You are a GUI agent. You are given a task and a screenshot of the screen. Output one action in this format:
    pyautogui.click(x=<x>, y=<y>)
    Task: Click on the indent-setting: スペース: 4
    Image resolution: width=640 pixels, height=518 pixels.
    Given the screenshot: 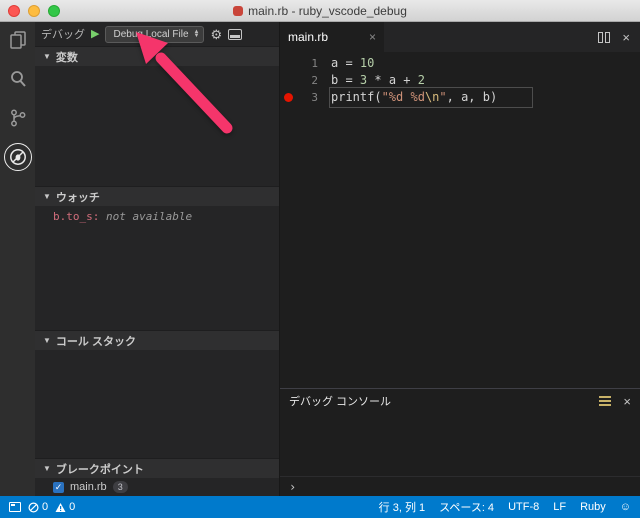 What is the action you would take?
    pyautogui.click(x=466, y=507)
    